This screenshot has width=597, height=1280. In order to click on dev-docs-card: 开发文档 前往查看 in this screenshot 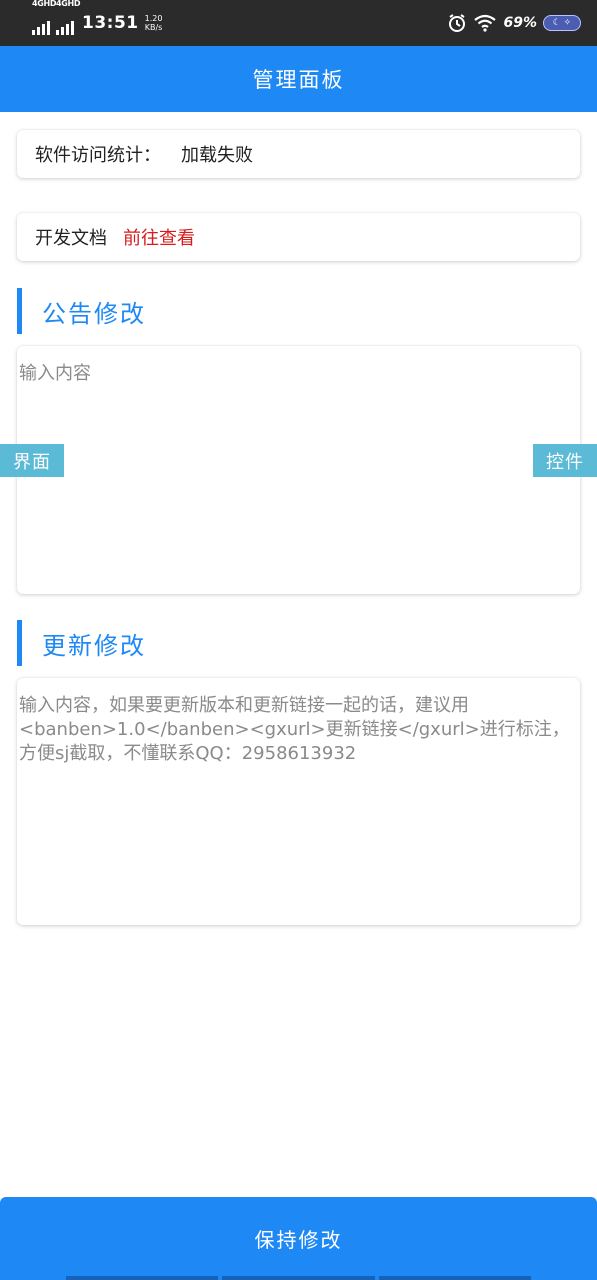, I will do `click(298, 237)`.